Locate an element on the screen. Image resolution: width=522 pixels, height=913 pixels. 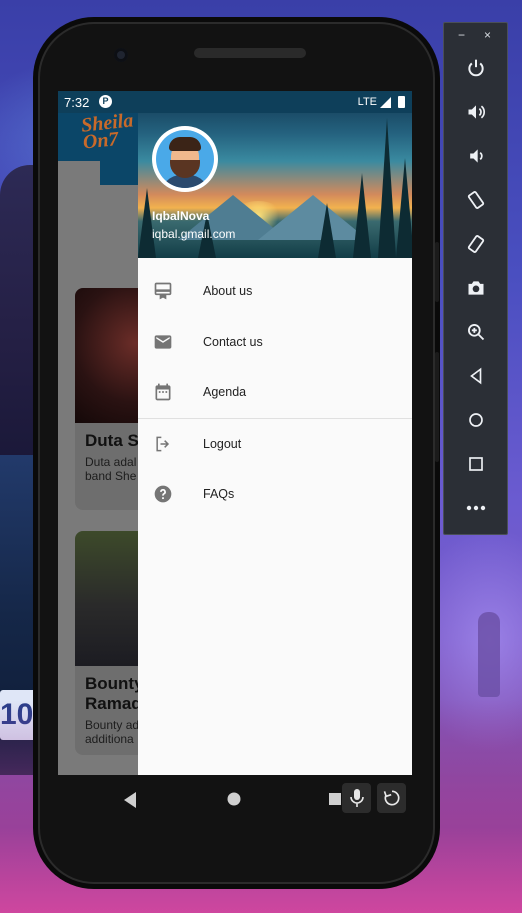
help-icon is located at coordinates (163, 494).